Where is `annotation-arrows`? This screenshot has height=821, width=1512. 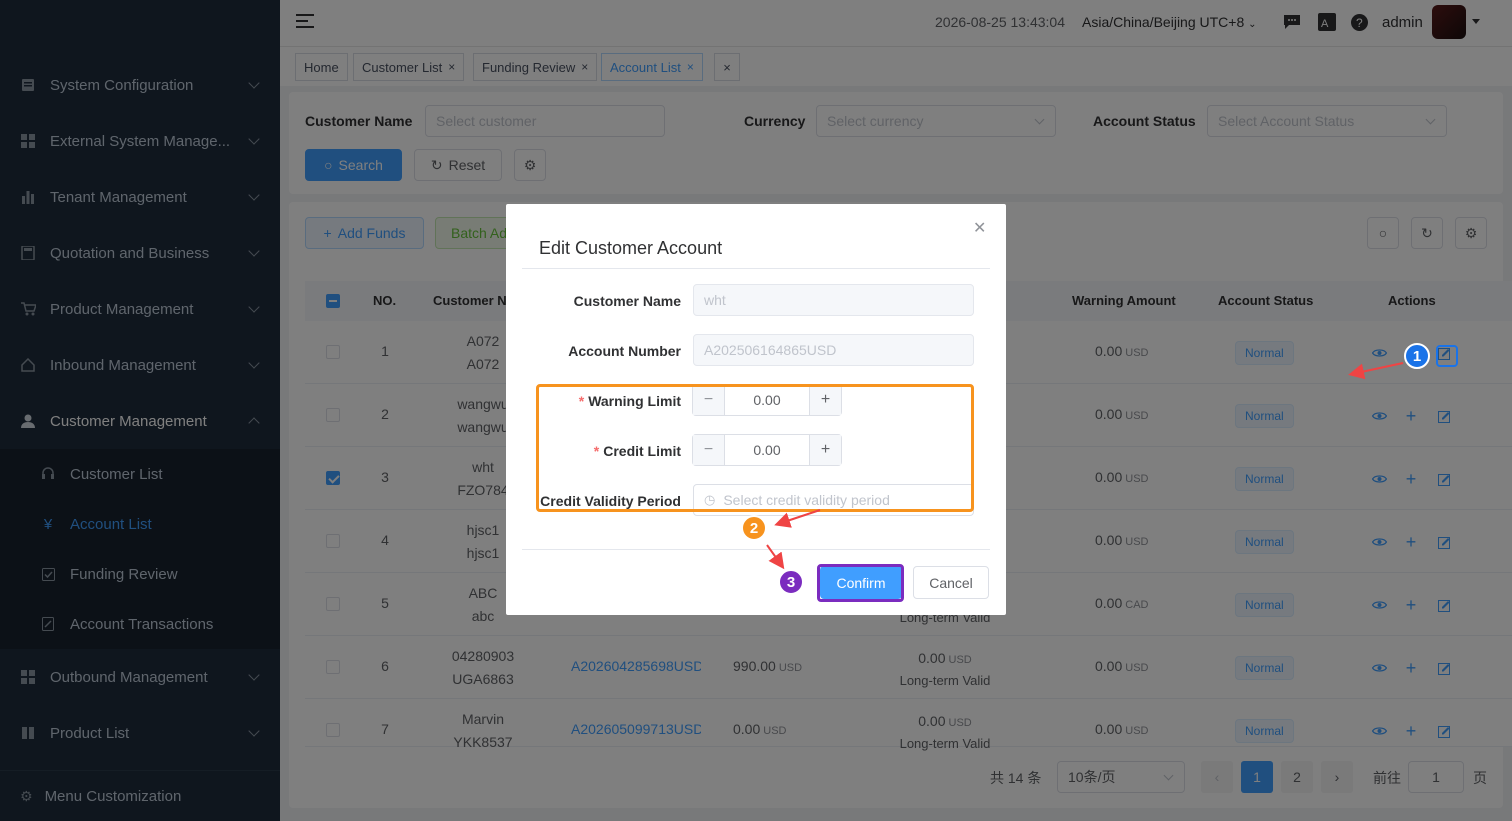
annotation-arrows is located at coordinates (1085, 466).